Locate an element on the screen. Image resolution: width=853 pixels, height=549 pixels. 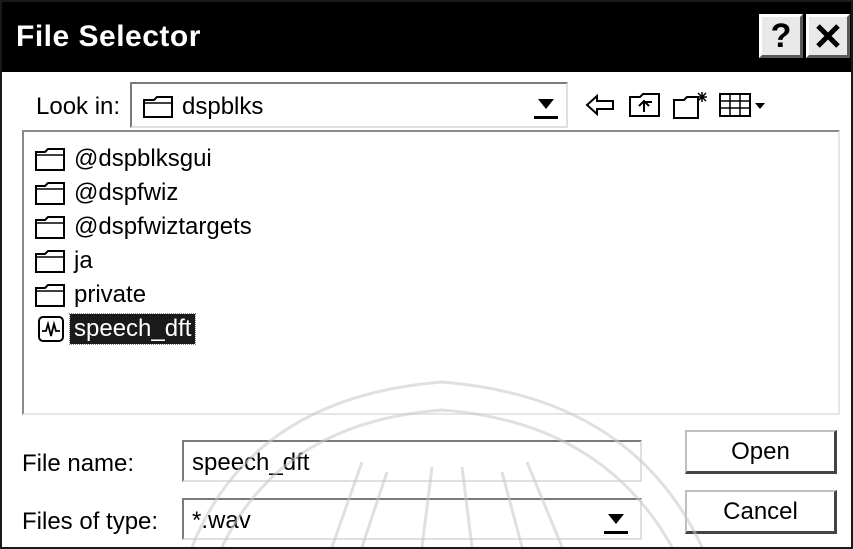
back-icon is located at coordinates (599, 105).